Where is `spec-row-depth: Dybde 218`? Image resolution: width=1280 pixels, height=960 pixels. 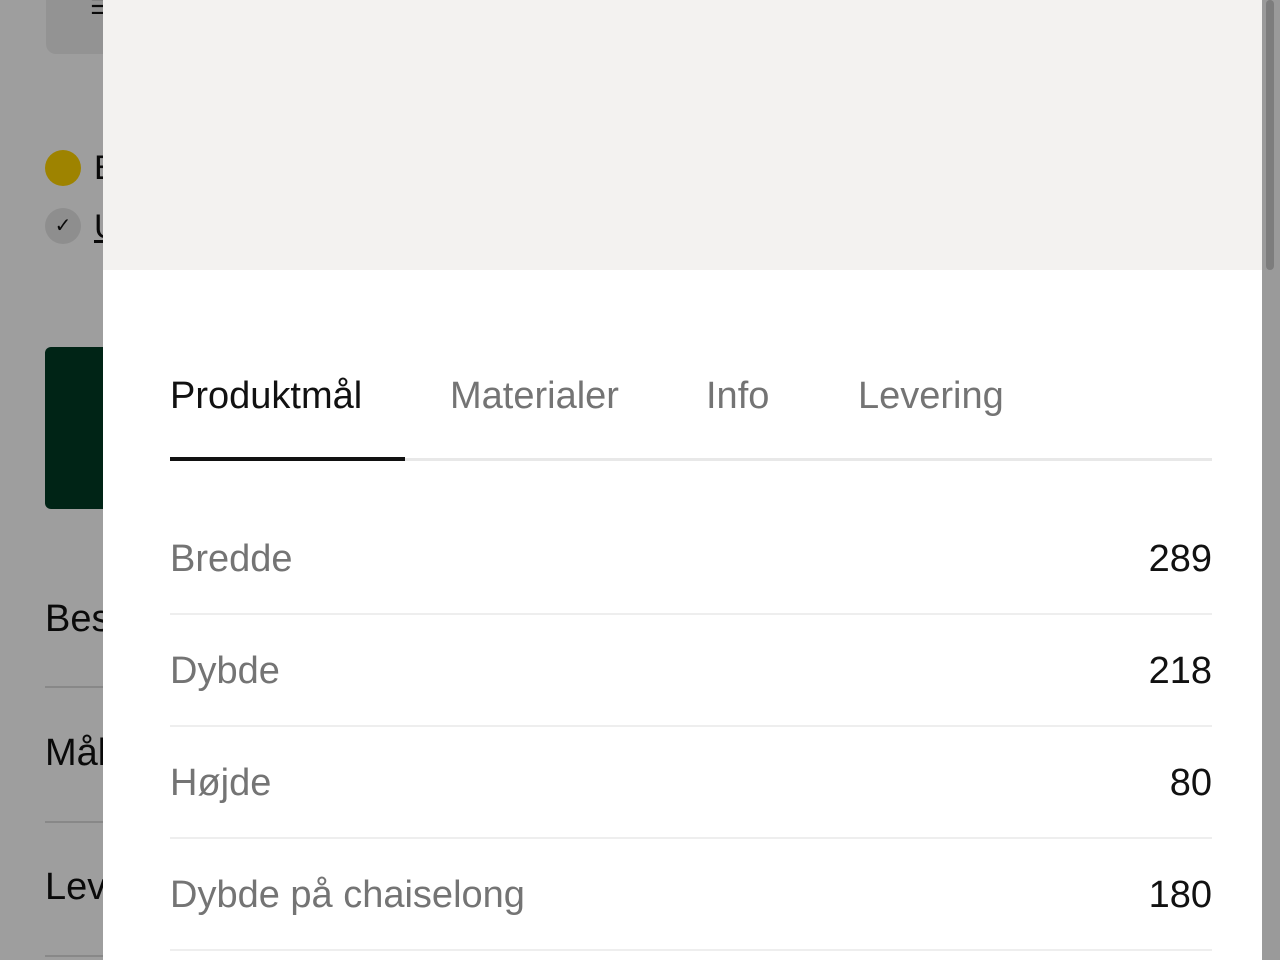 spec-row-depth: Dybde 218 is located at coordinates (691, 671).